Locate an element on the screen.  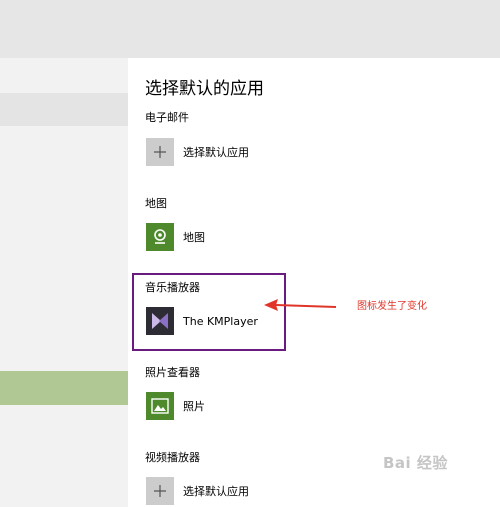
photo-icon is located at coordinates (160, 406).